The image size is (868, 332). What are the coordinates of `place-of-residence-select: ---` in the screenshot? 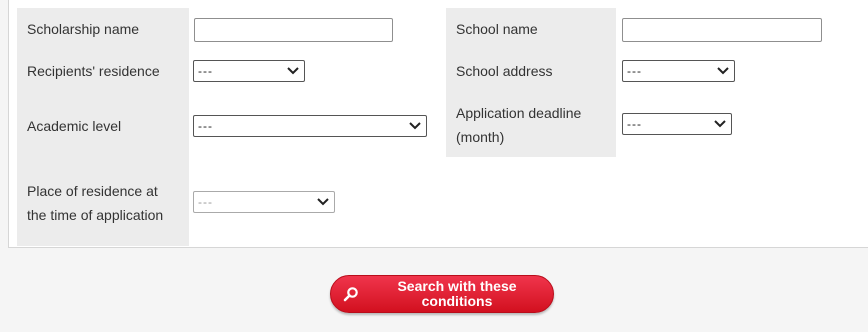 It's located at (264, 202).